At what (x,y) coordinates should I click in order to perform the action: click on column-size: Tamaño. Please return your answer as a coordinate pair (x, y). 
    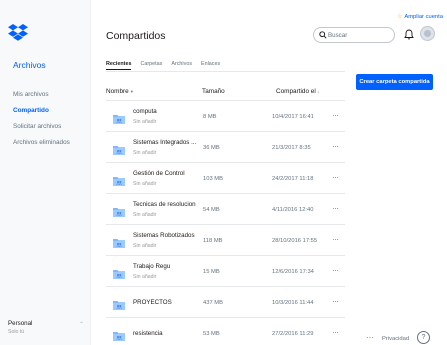
    Looking at the image, I should click on (213, 91).